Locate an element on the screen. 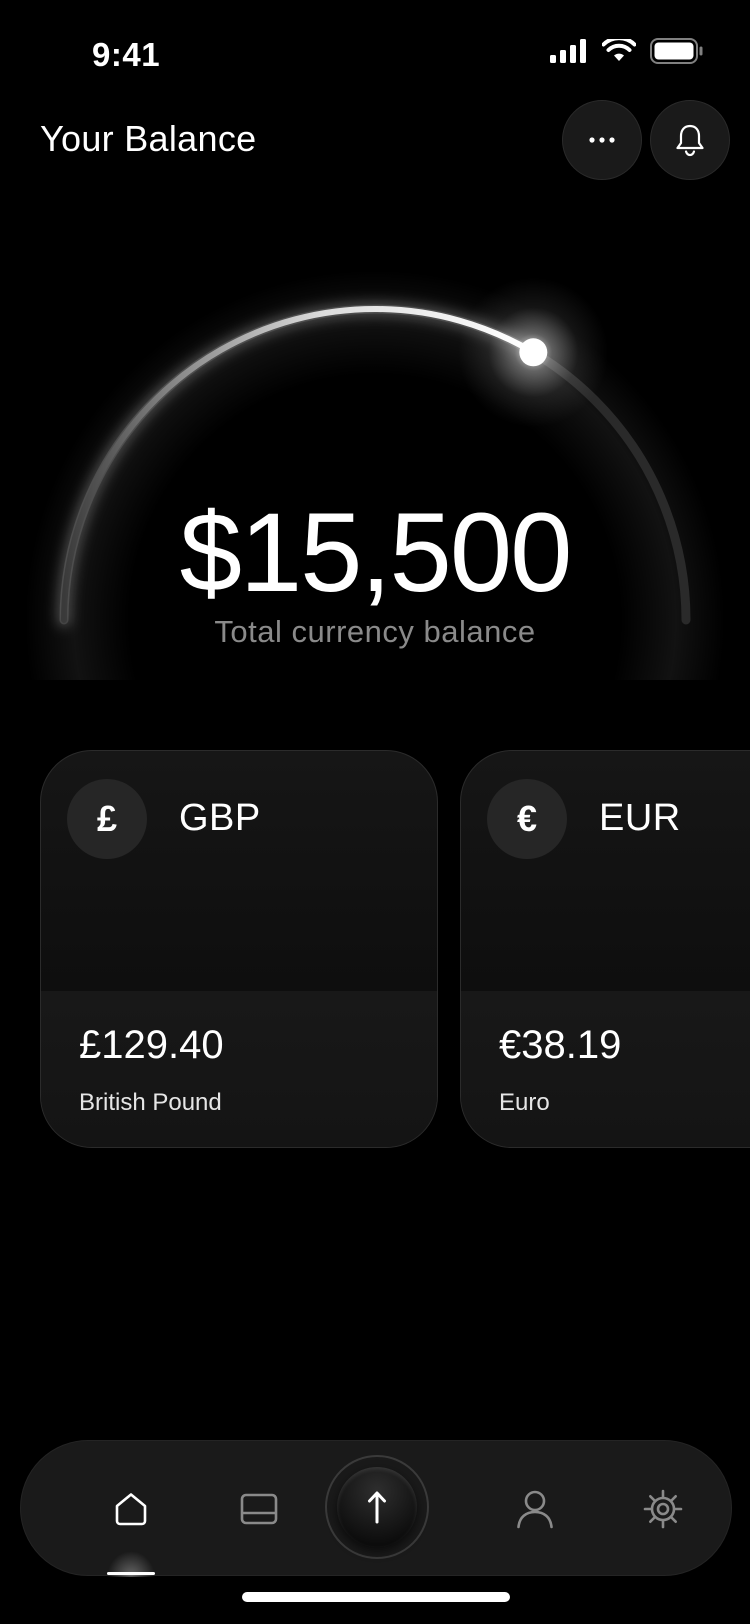  status-time: 9:41 is located at coordinates (126, 54).